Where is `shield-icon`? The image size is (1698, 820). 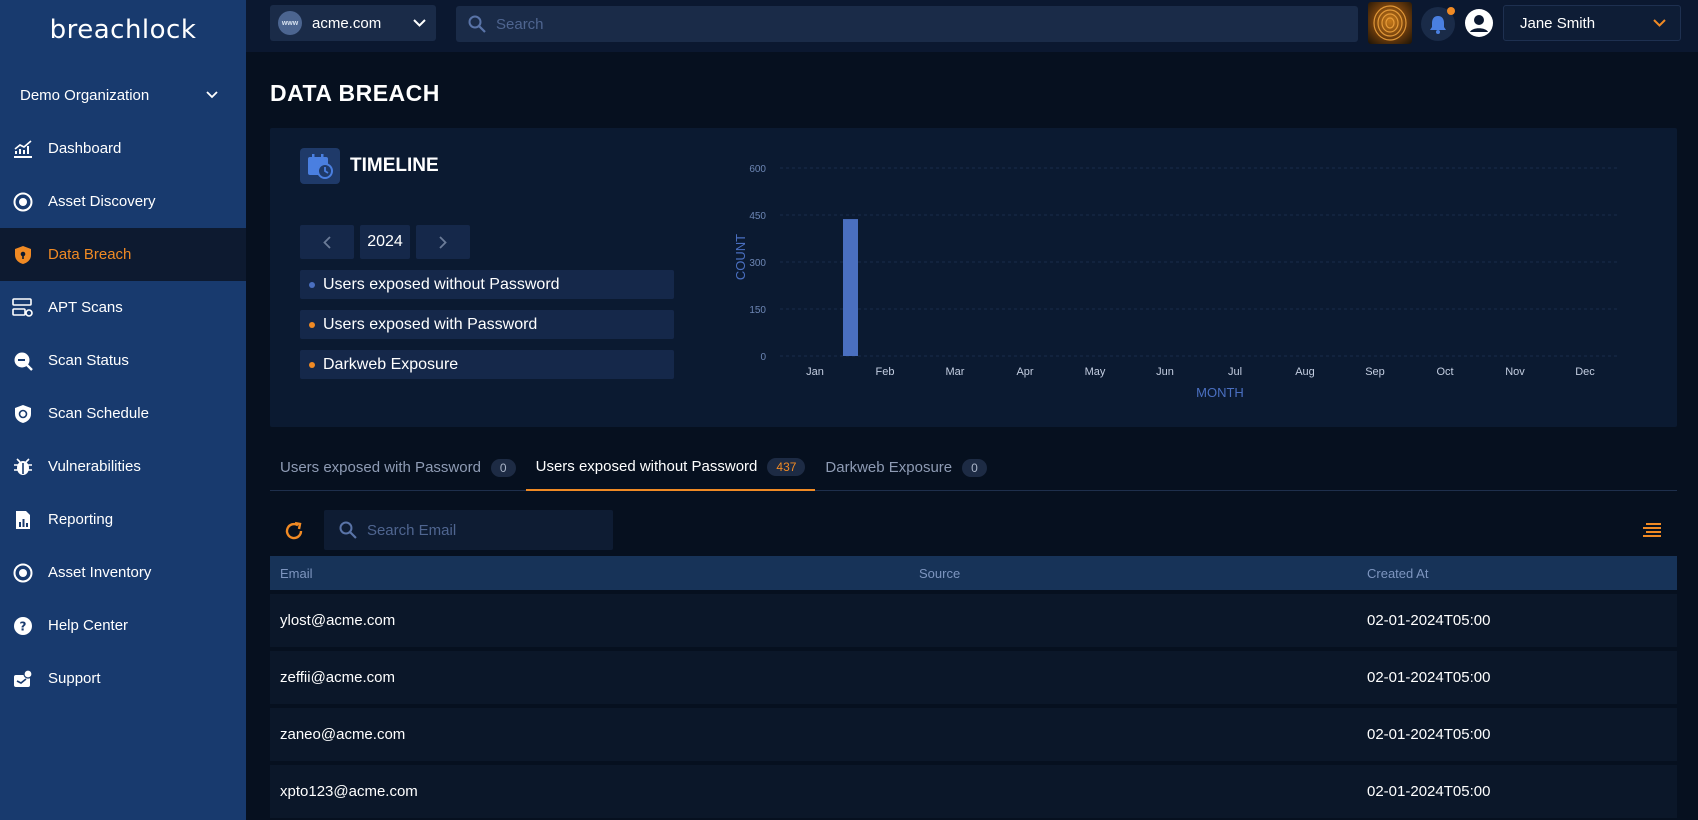
shield-icon is located at coordinates (23, 255).